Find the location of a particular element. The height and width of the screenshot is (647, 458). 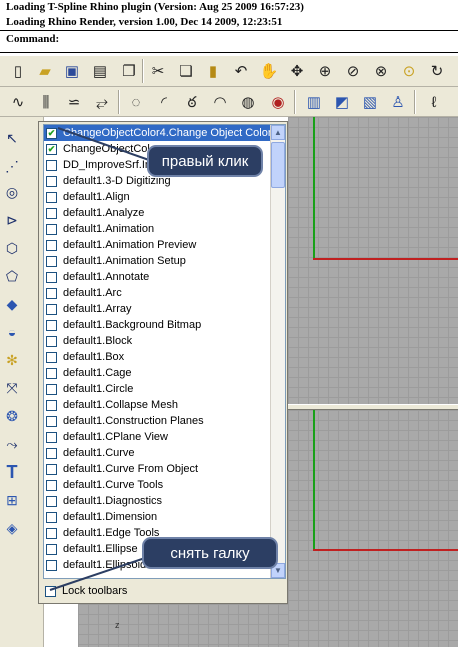

lasso-icon: ఠ is located at coordinates (192, 102).